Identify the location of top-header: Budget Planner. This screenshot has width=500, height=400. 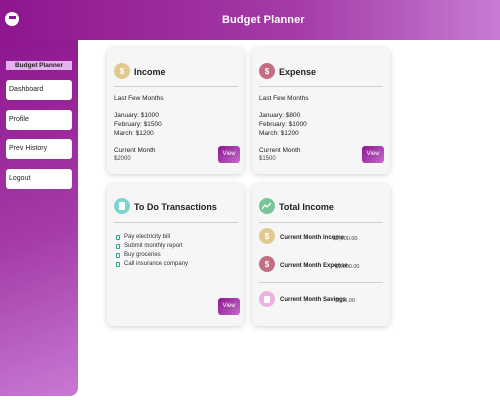
(250, 20).